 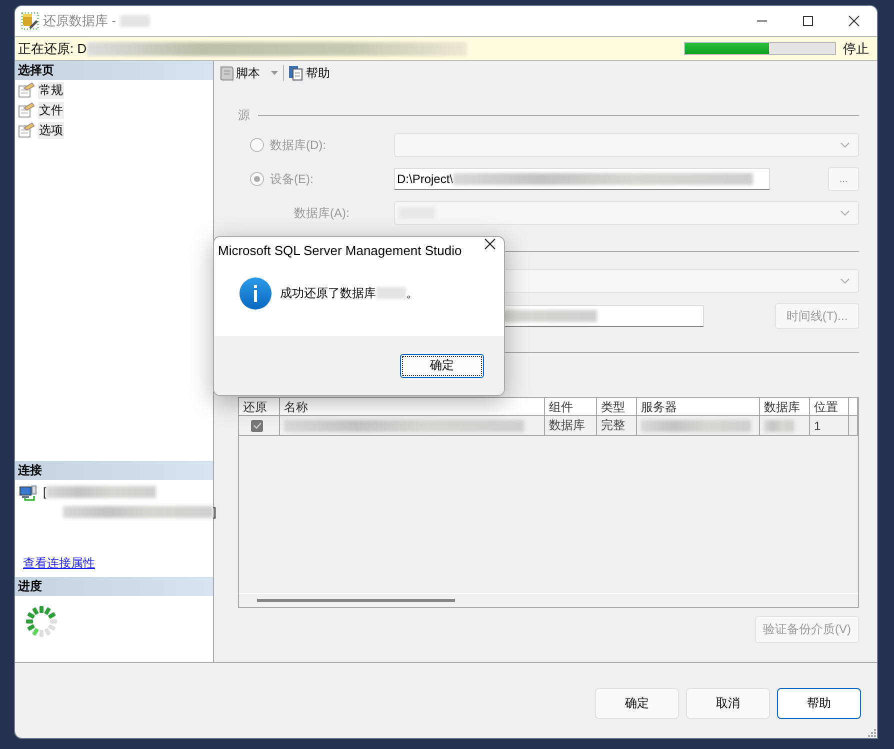 What do you see at coordinates (856, 49) in the screenshot?
I see `stop-link: 停止` at bounding box center [856, 49].